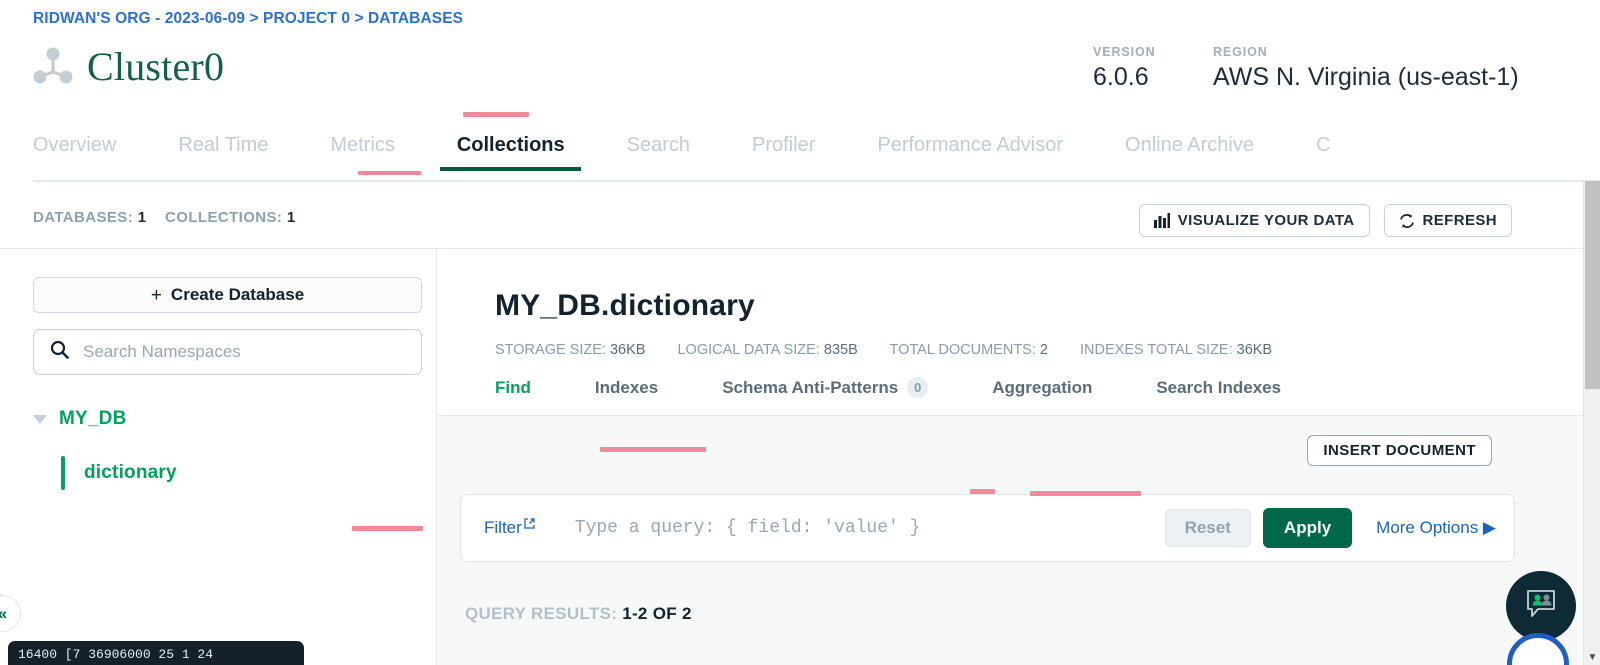 This screenshot has height=665, width=1600. Describe the element at coordinates (1399, 450) in the screenshot. I see `insert-document-button: INSERT DOCUMENT` at that location.